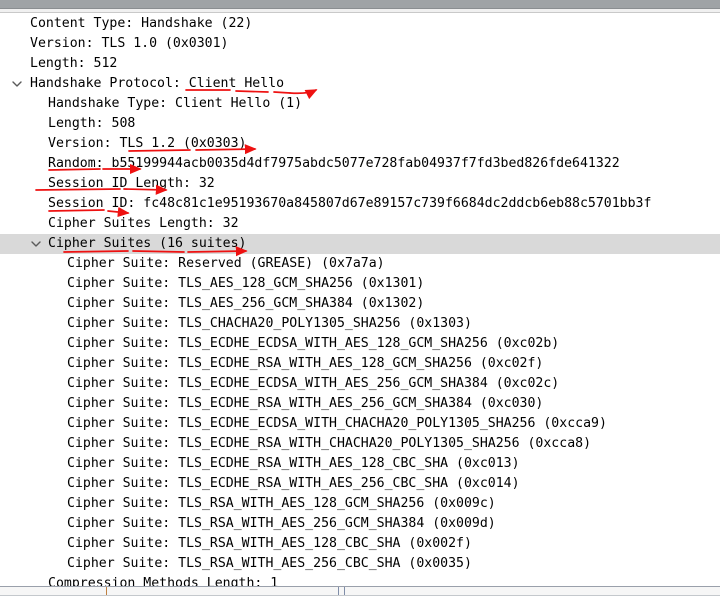 The height and width of the screenshot is (596, 720). What do you see at coordinates (143, 223) in the screenshot?
I see `tree-row-label: Cipher Suites Length: 32` at bounding box center [143, 223].